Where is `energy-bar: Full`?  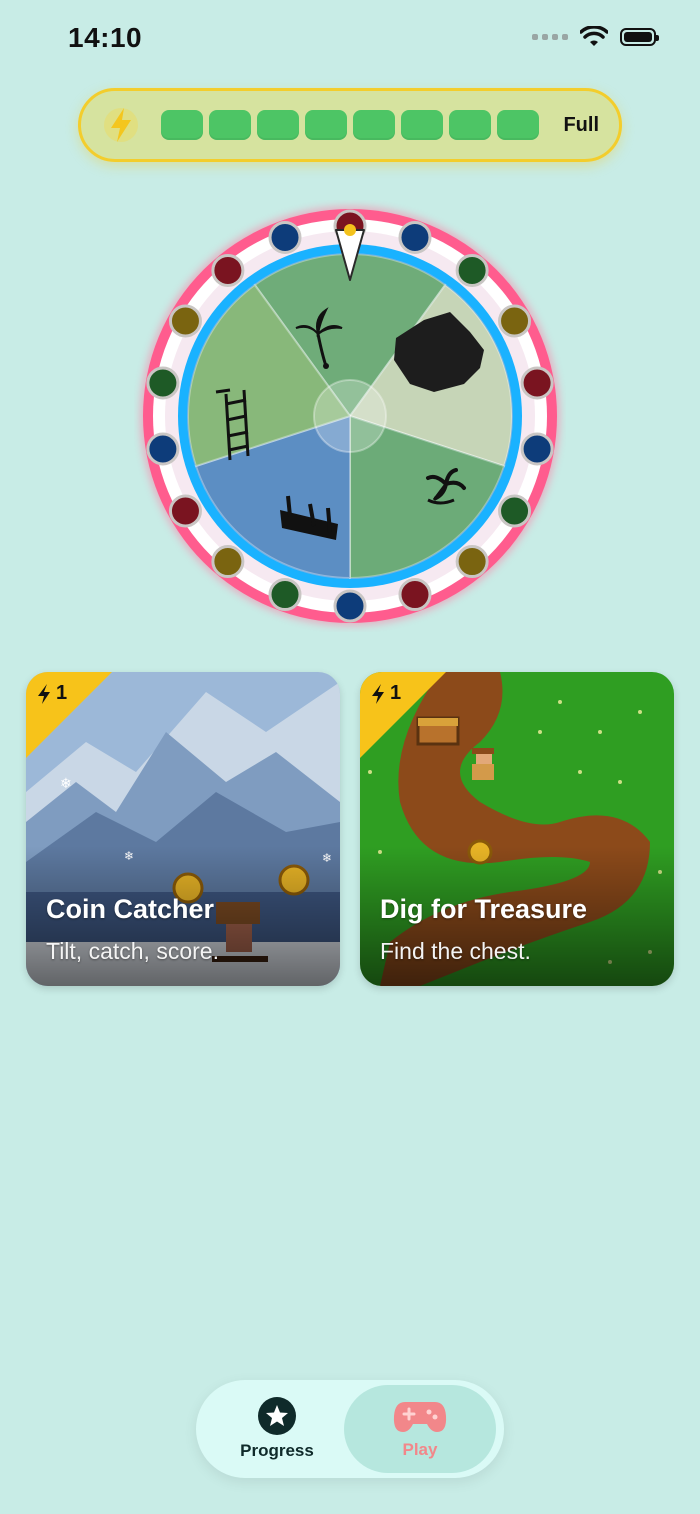 energy-bar: Full is located at coordinates (350, 125).